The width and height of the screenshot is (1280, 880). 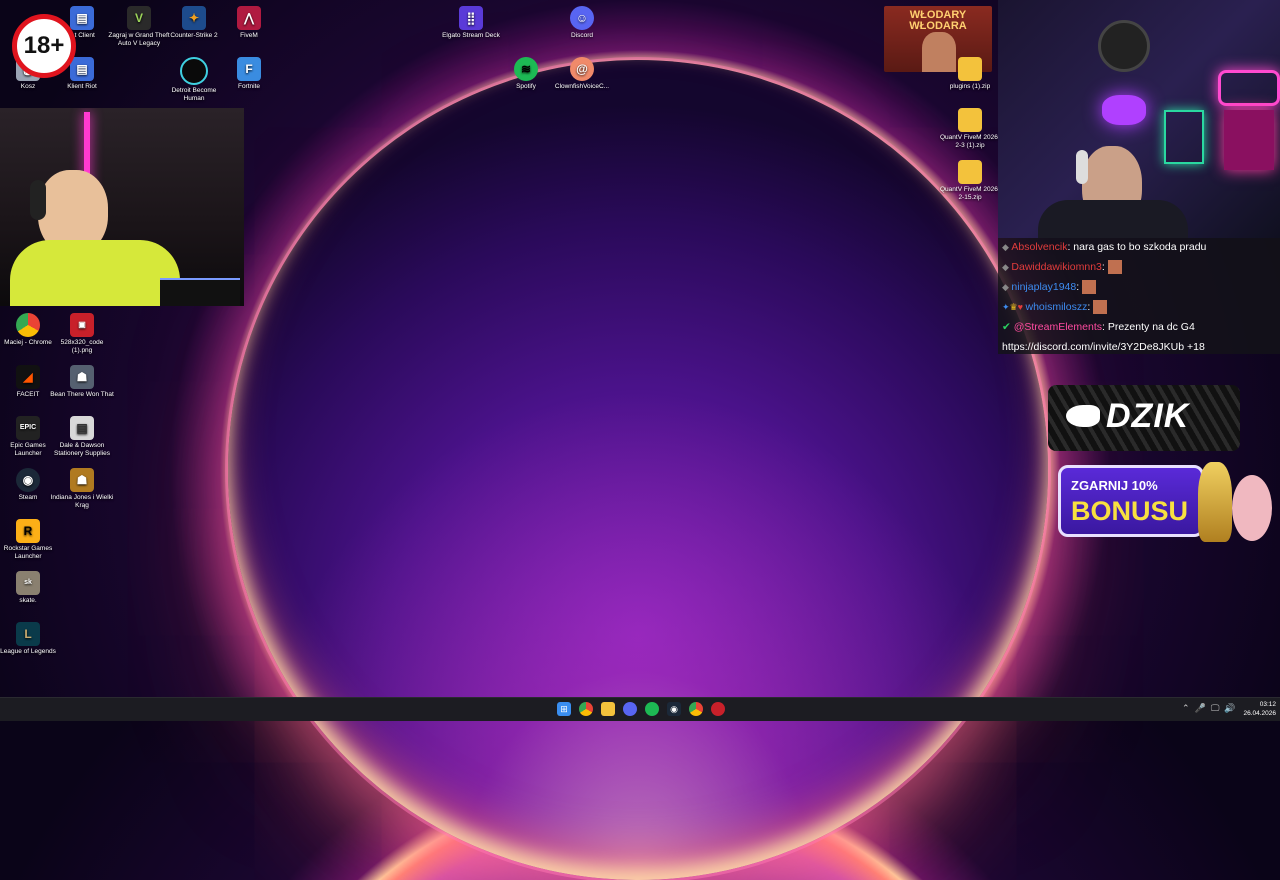 What do you see at coordinates (471, 35) in the screenshot?
I see `icon-label: Elgato Stream Deck` at bounding box center [471, 35].